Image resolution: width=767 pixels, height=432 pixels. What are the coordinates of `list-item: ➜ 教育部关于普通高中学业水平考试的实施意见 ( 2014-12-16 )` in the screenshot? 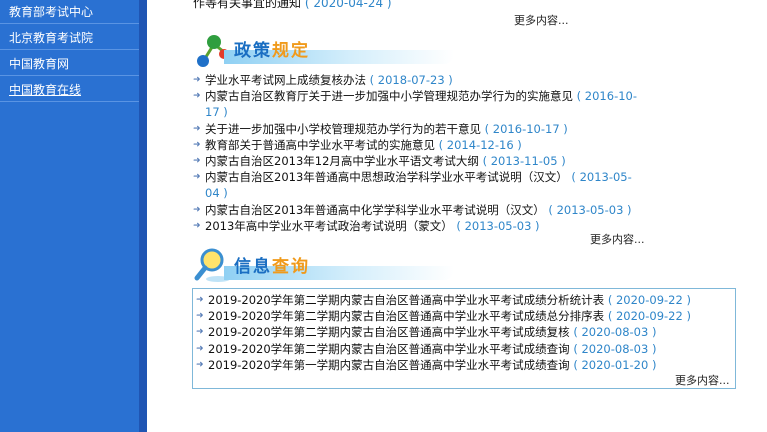 It's located at (418, 145).